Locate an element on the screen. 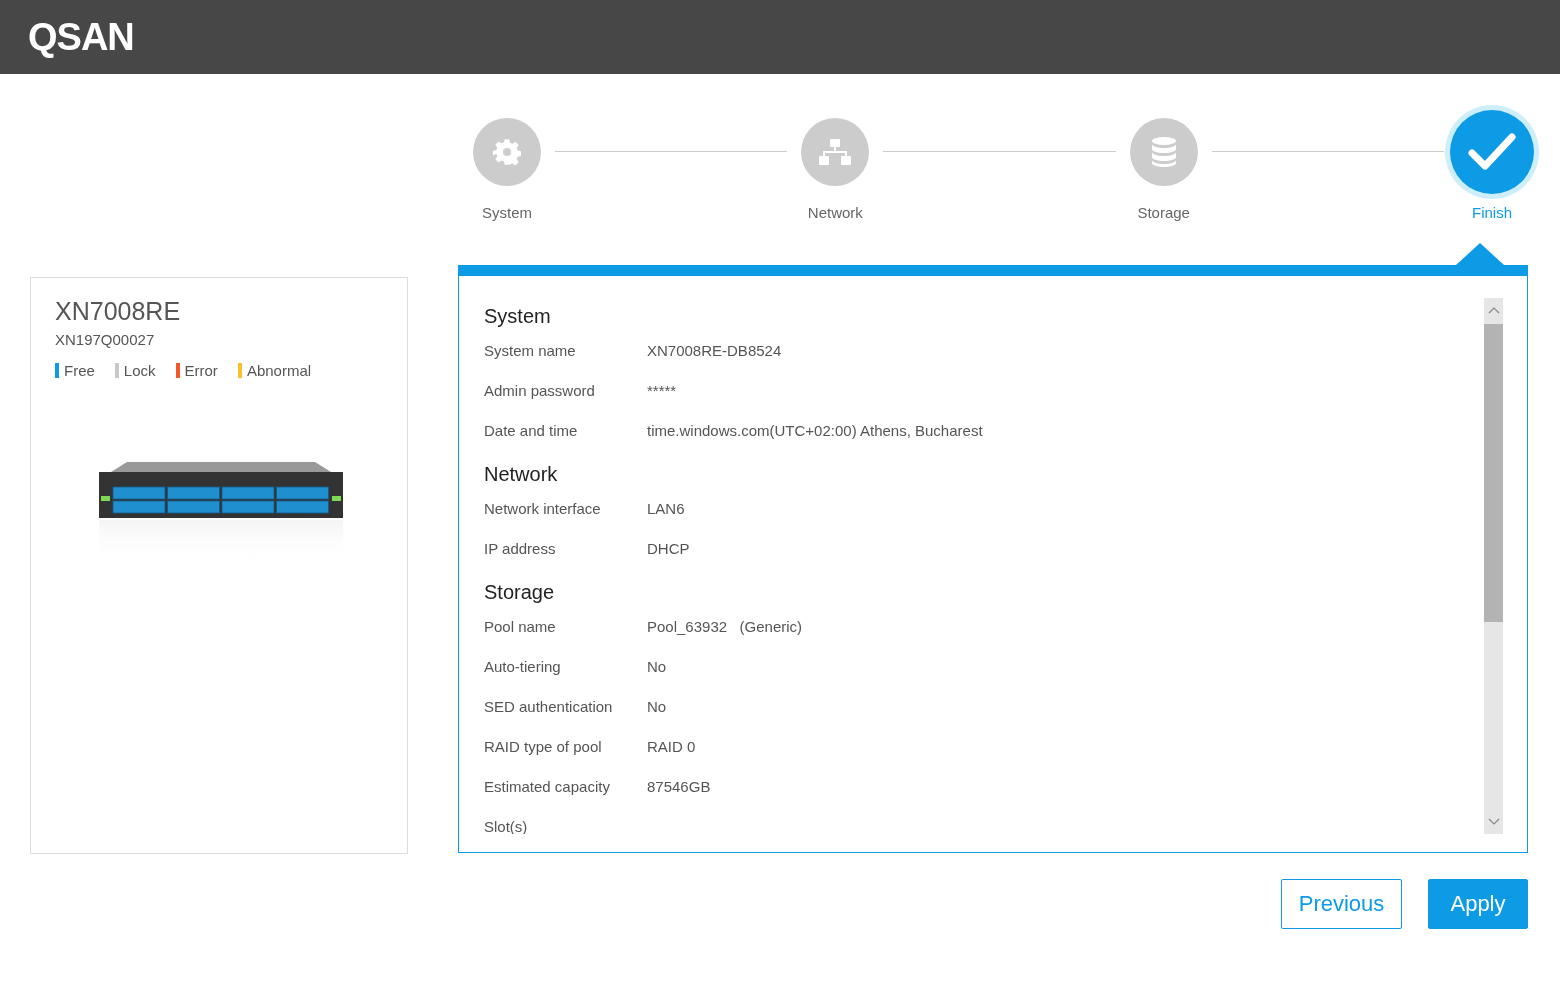  section-heading: Network is located at coordinates (521, 474).